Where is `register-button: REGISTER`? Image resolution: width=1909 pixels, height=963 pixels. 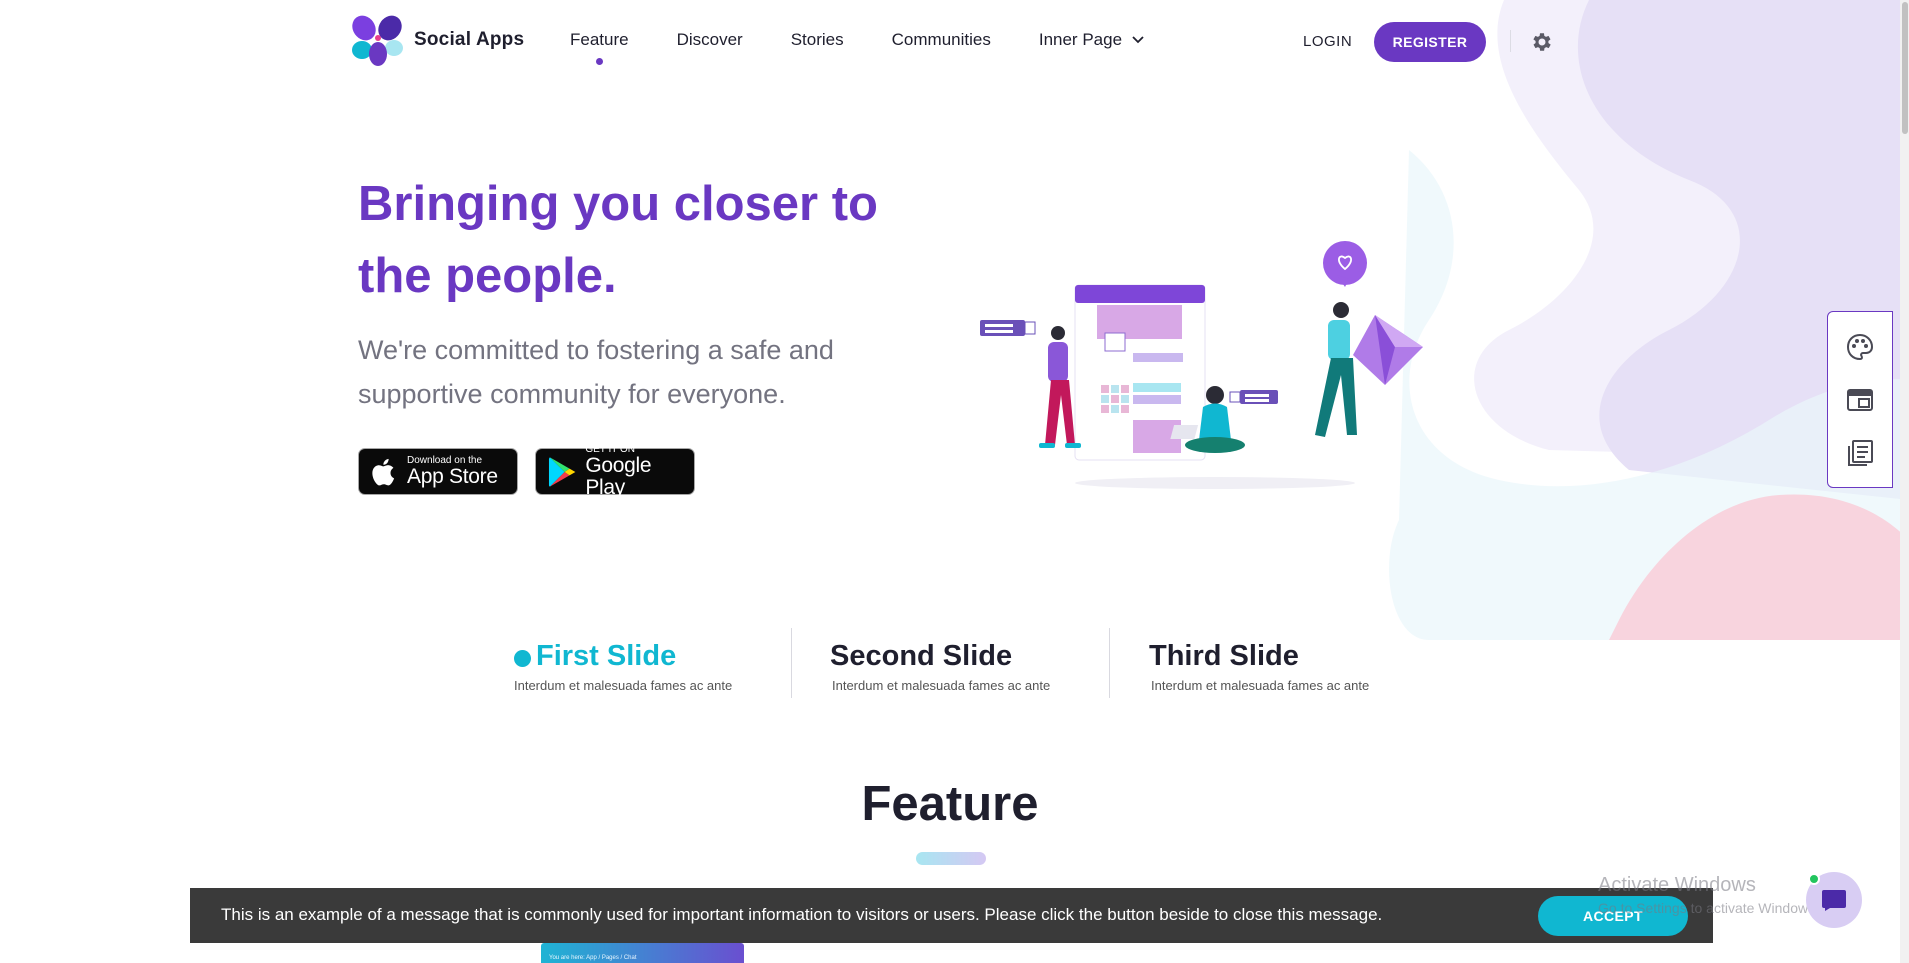
register-button: REGISTER is located at coordinates (1430, 42).